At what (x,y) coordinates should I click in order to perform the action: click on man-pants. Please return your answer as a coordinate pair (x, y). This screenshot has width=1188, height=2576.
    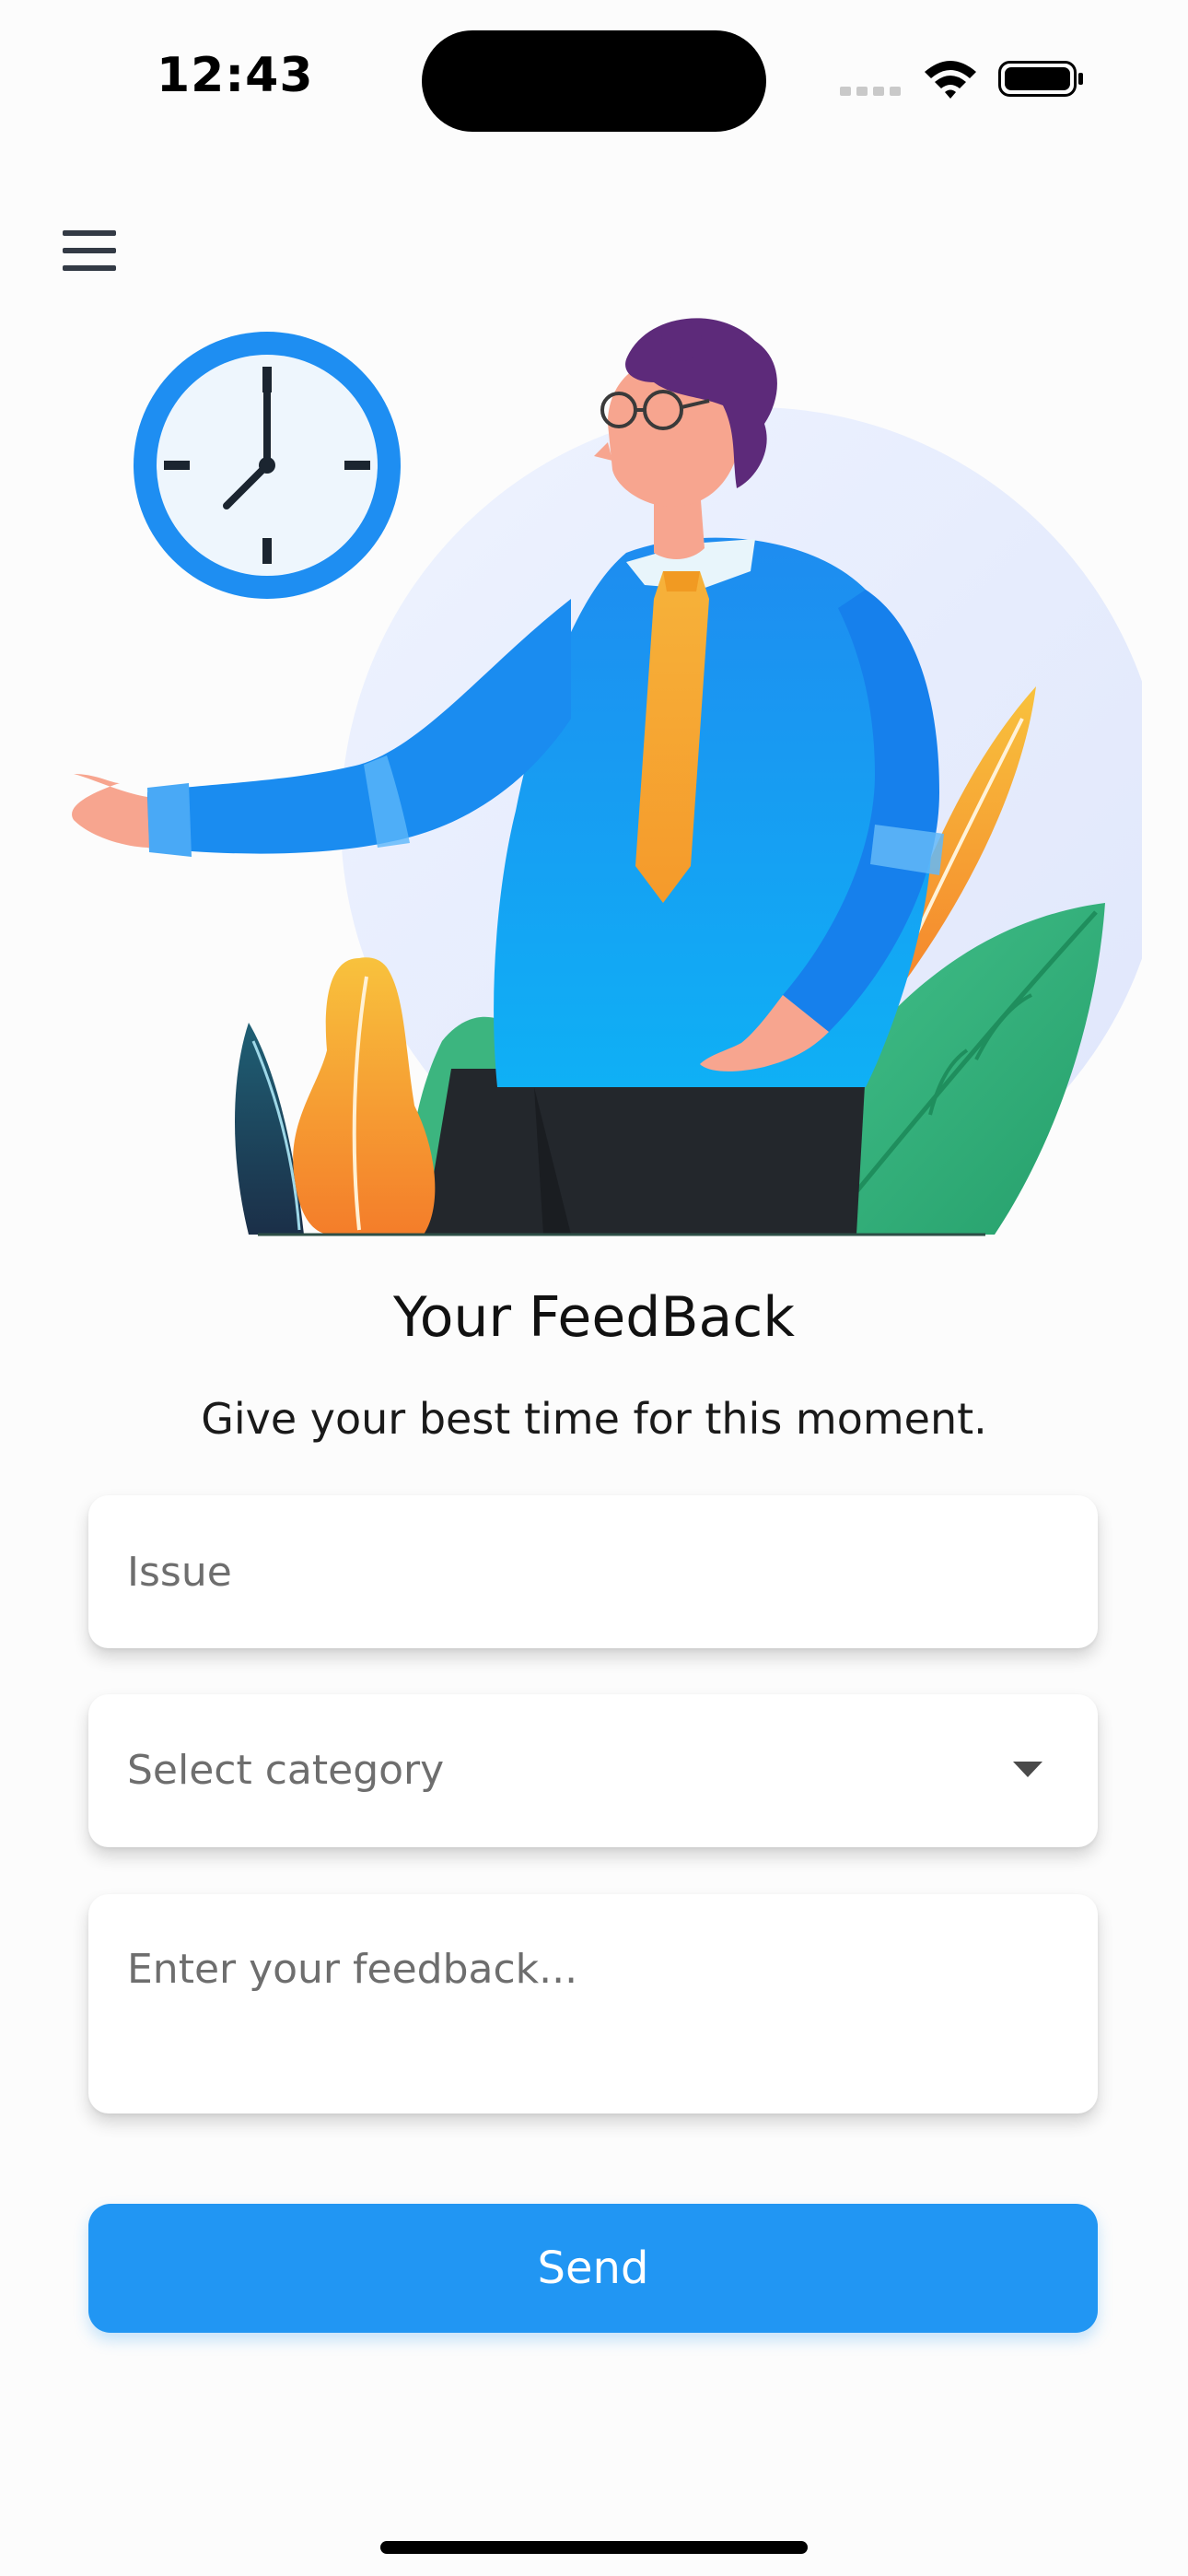
    Looking at the image, I should click on (645, 1152).